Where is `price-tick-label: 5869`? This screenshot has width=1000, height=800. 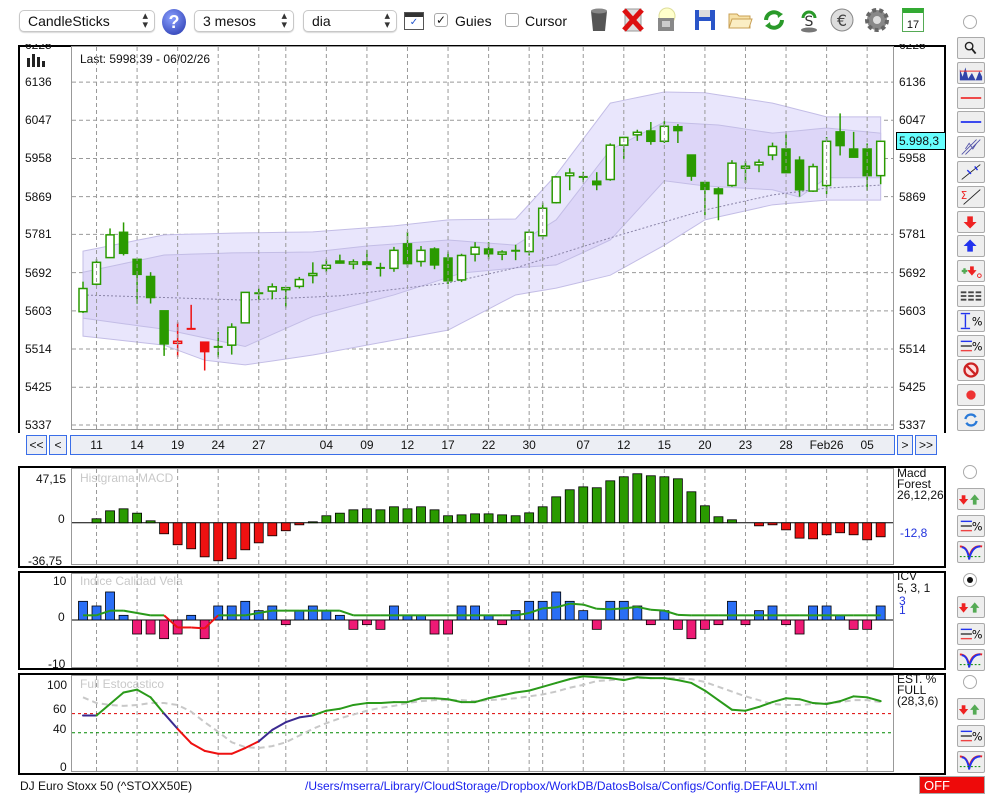 price-tick-label: 5869 is located at coordinates (912, 196).